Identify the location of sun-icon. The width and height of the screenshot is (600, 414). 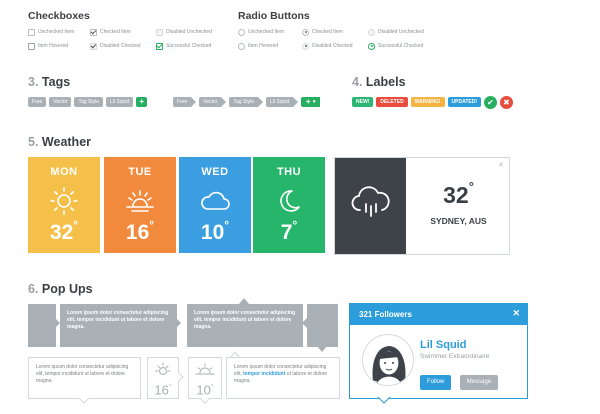
(64, 201).